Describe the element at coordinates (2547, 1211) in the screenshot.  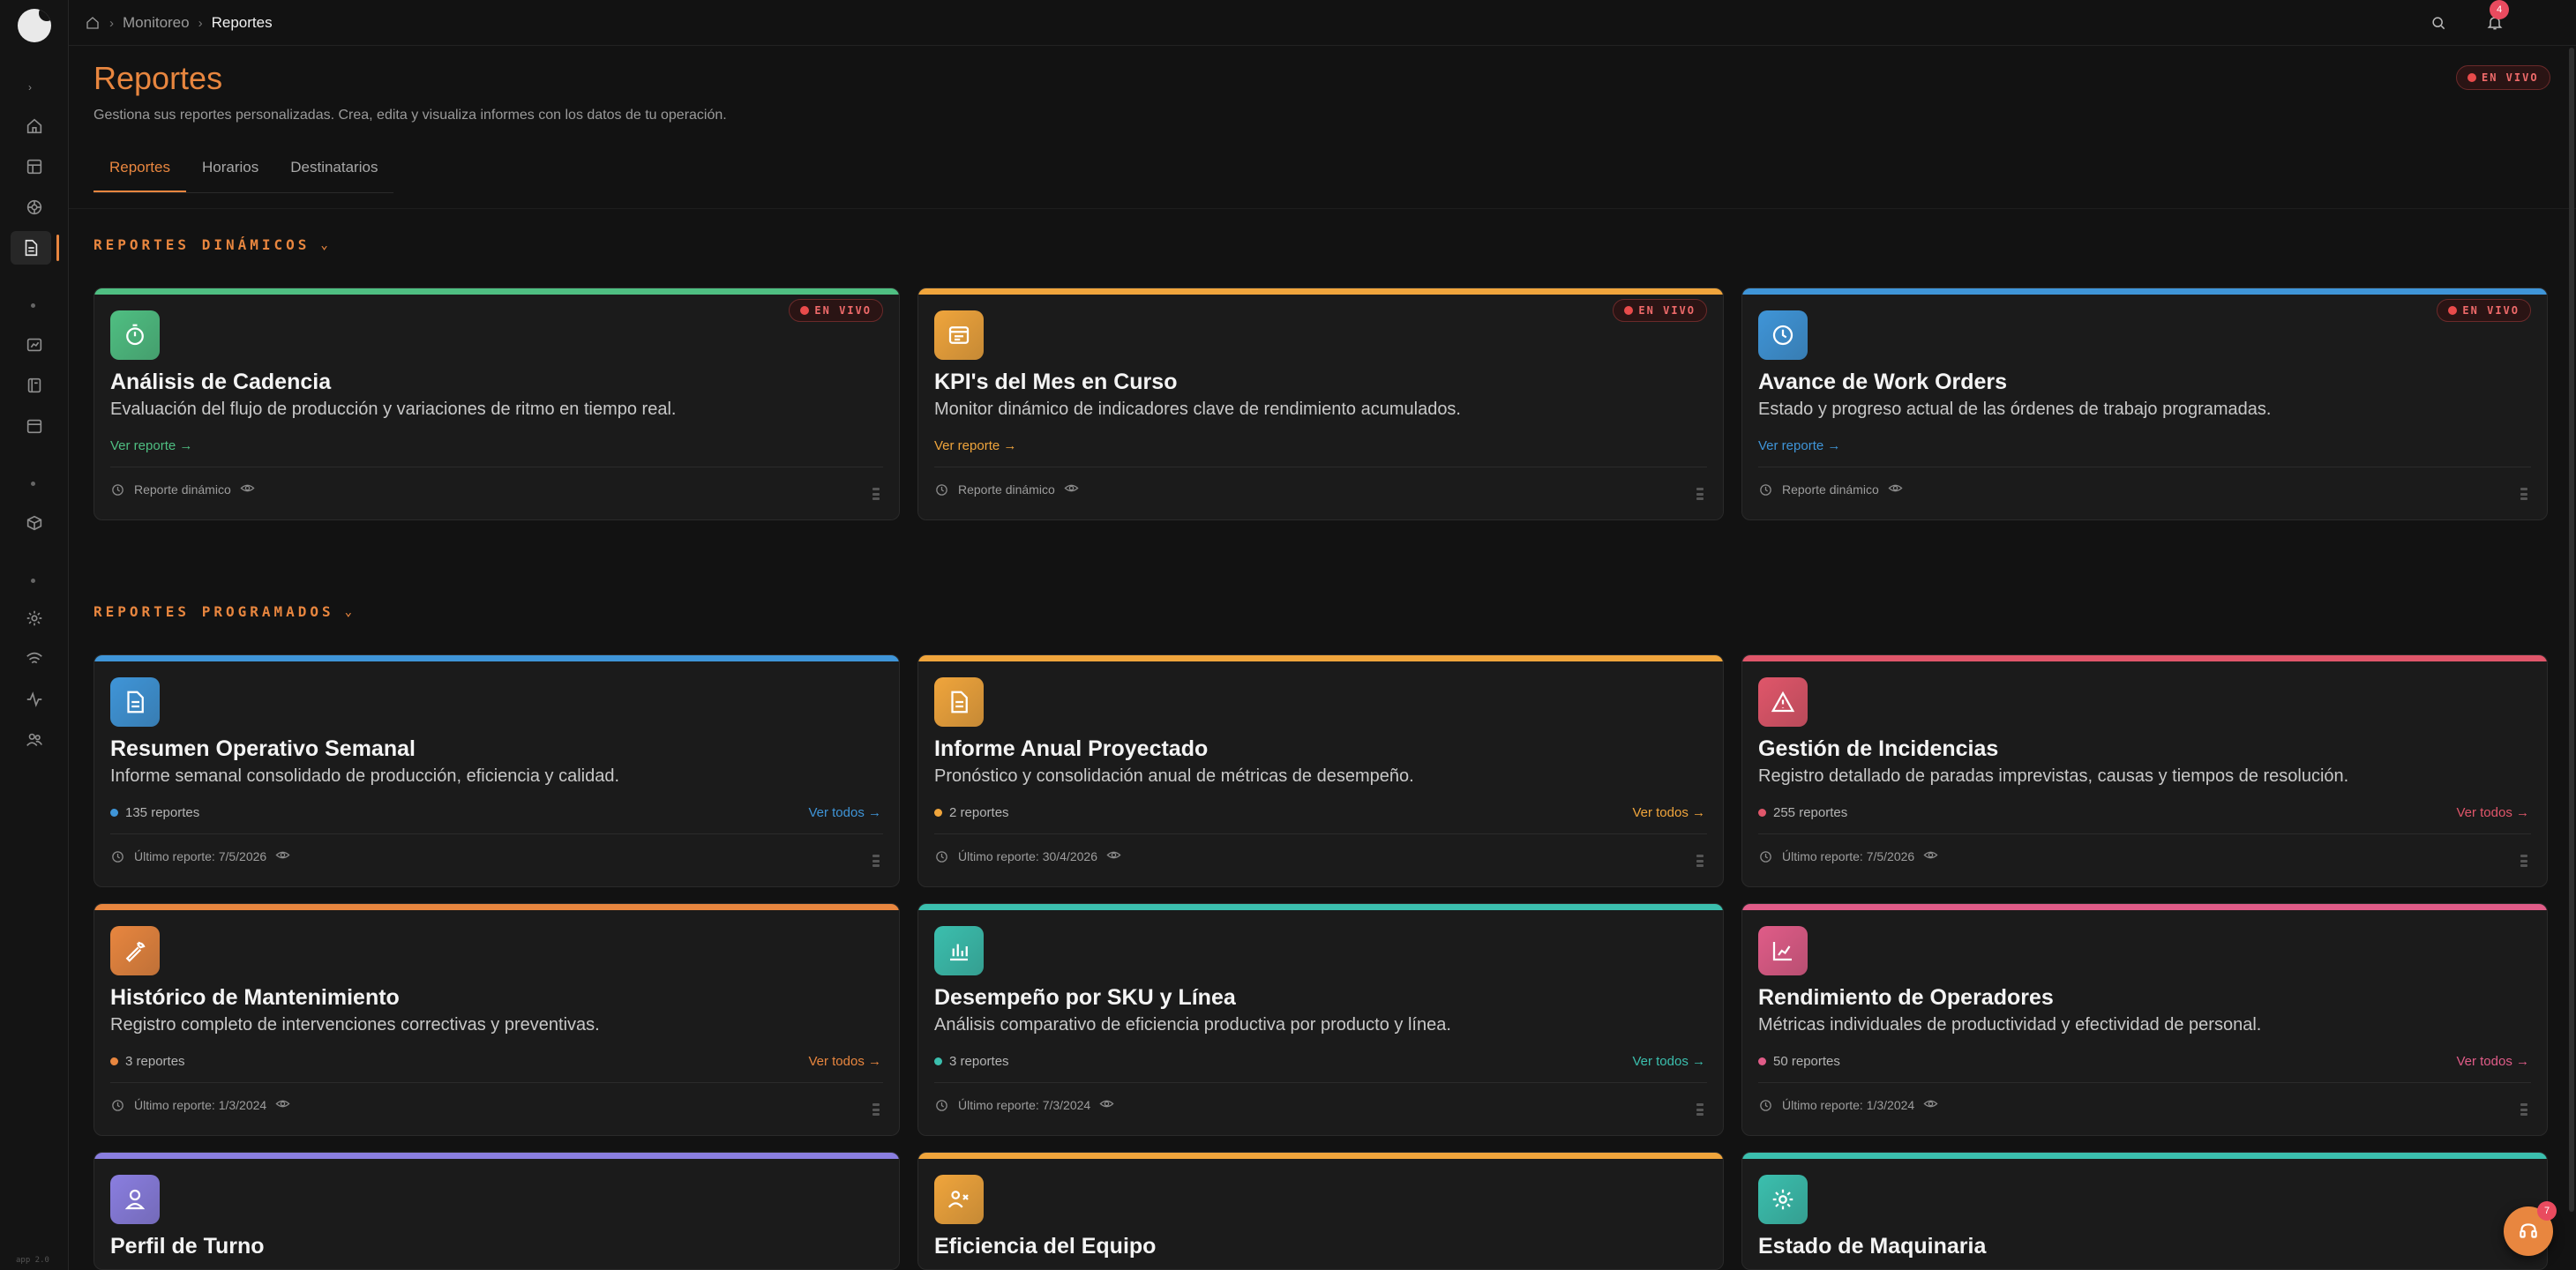
I see `help-badge: 7` at that location.